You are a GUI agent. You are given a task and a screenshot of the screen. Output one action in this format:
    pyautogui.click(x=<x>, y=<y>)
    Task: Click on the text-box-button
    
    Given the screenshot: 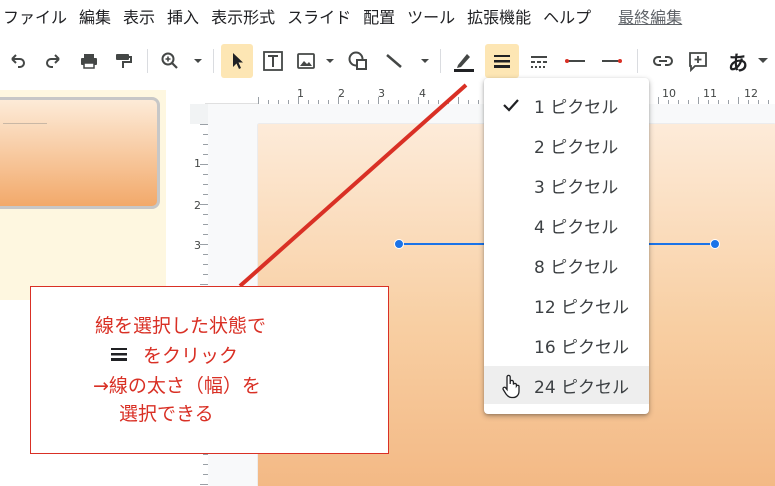 What is the action you would take?
    pyautogui.click(x=273, y=61)
    